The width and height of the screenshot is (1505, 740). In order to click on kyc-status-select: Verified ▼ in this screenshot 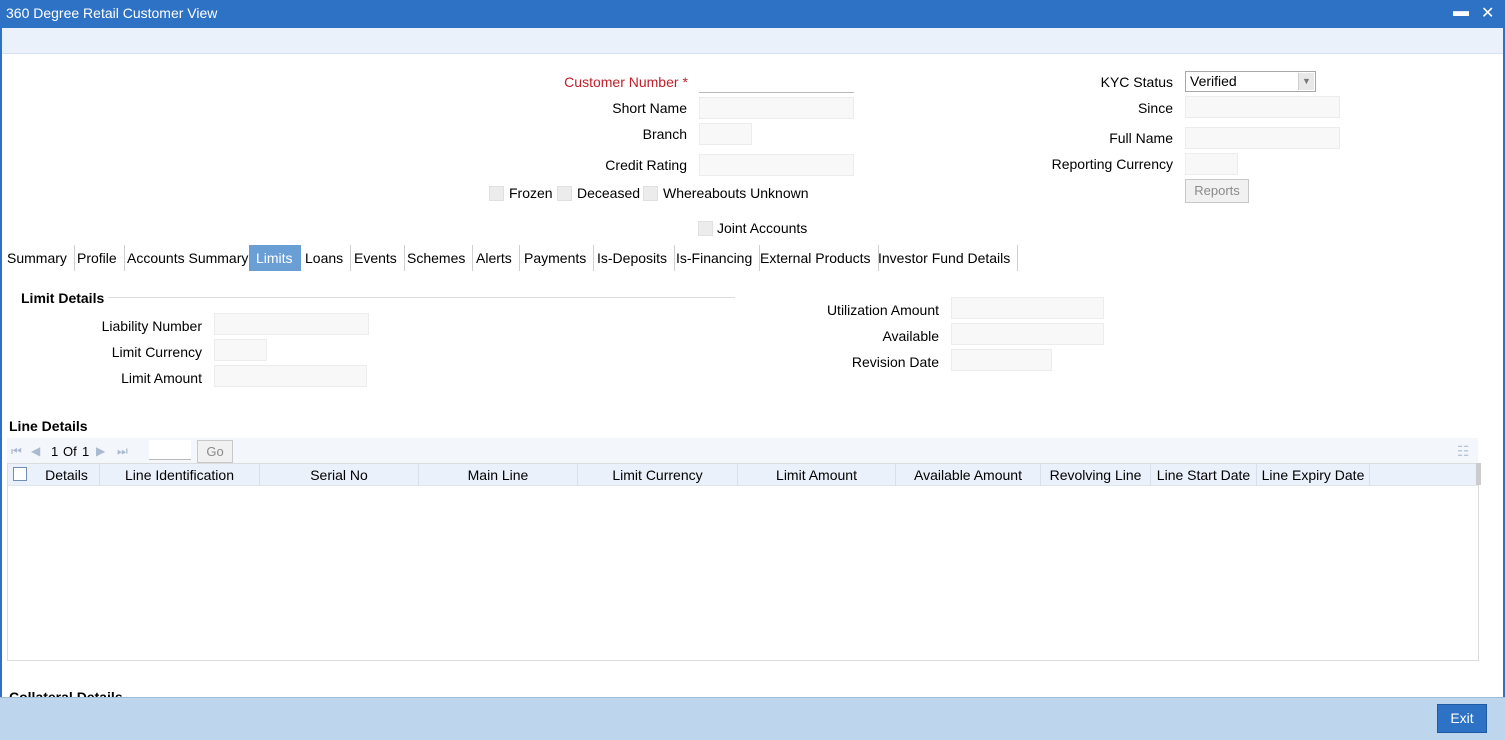, I will do `click(1250, 81)`.